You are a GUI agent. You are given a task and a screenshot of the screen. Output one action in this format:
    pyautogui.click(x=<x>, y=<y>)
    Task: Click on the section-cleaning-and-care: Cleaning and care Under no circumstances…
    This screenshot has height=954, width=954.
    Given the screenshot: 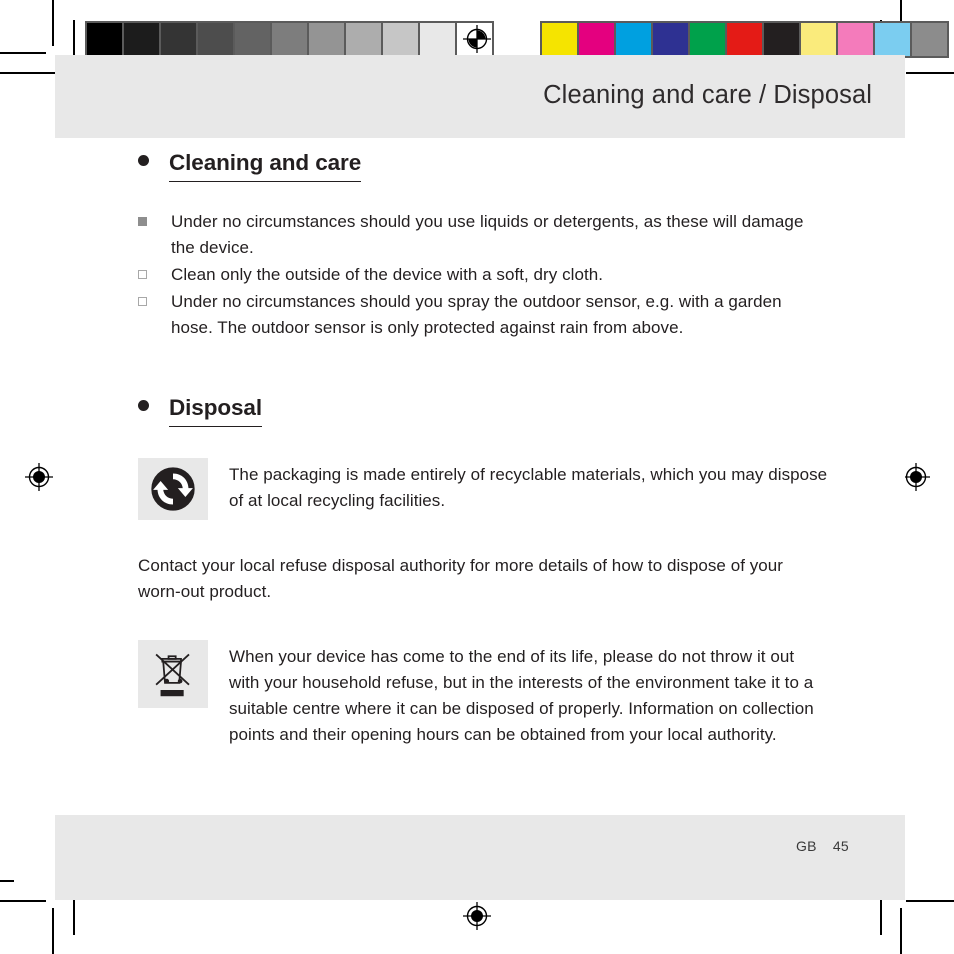 What is the action you would take?
    pyautogui.click(x=483, y=245)
    